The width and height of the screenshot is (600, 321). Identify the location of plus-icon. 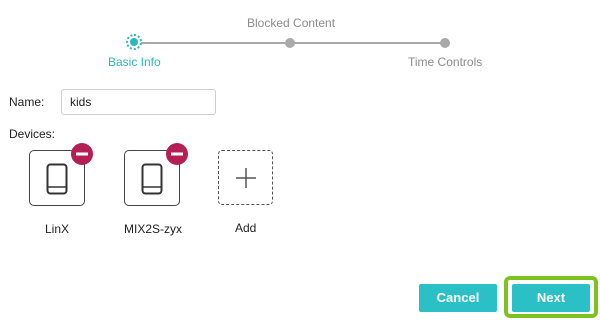
(246, 178).